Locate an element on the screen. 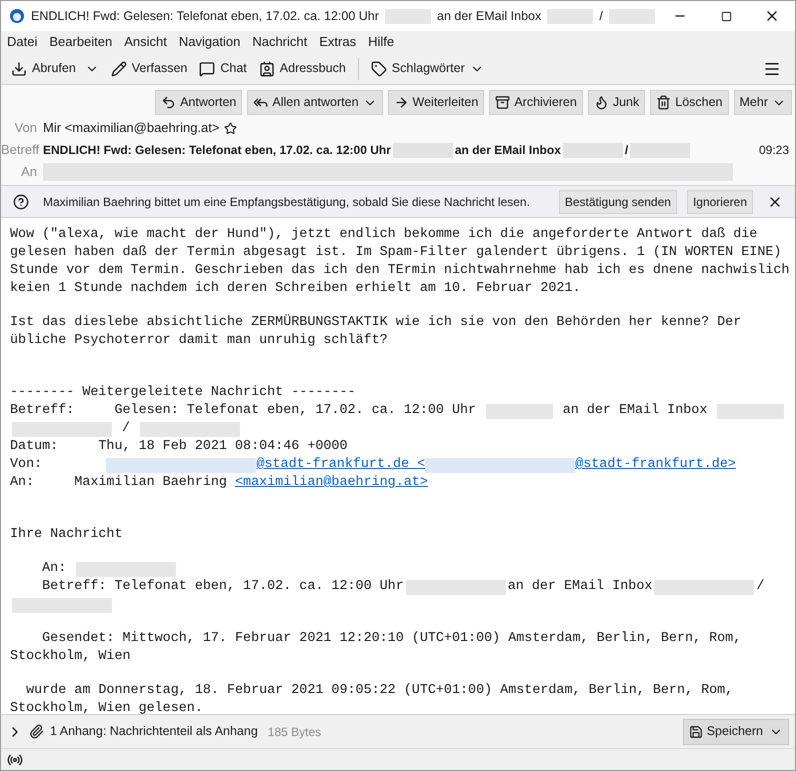  text: gelesen haben daß der Termin abgesagt ist. Im Spam-Filter galendert übrigens. 1 (IN WORTEN EINE) is located at coordinates (396, 253).